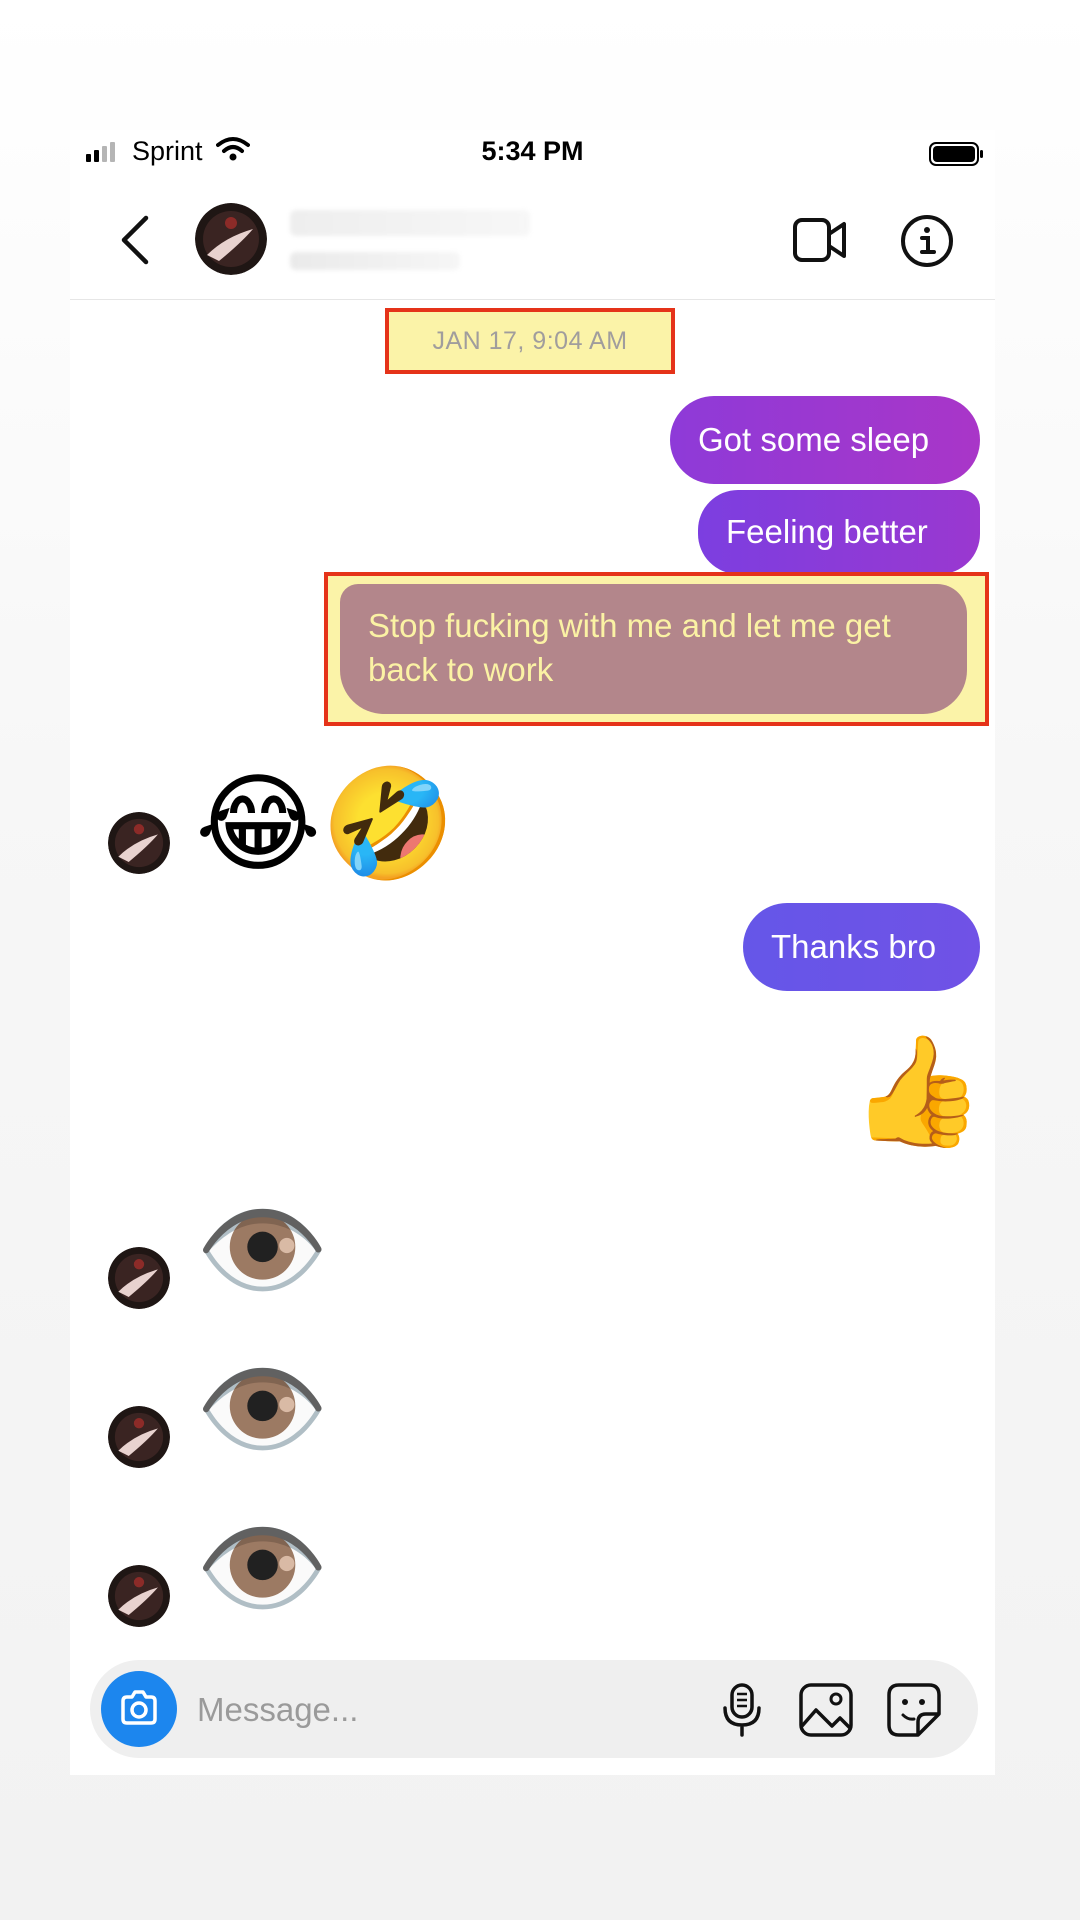 The height and width of the screenshot is (1920, 1080). Describe the element at coordinates (532, 240) in the screenshot. I see `chat-header` at that location.